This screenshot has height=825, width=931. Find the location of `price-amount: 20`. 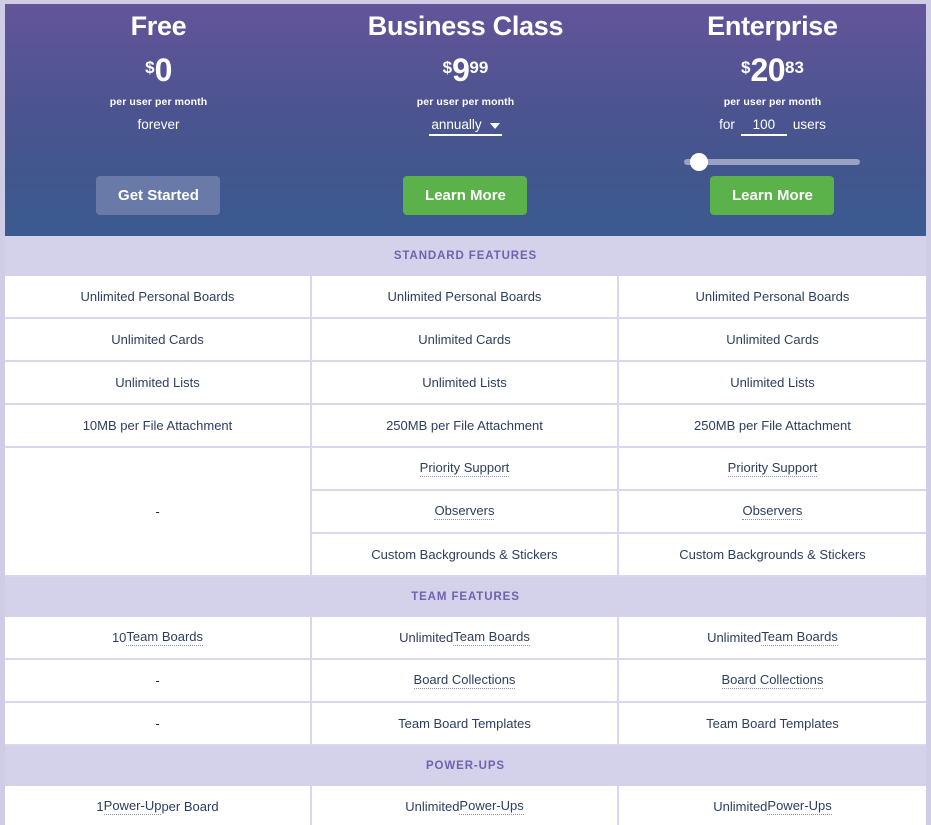

price-amount: 20 is located at coordinates (768, 70).